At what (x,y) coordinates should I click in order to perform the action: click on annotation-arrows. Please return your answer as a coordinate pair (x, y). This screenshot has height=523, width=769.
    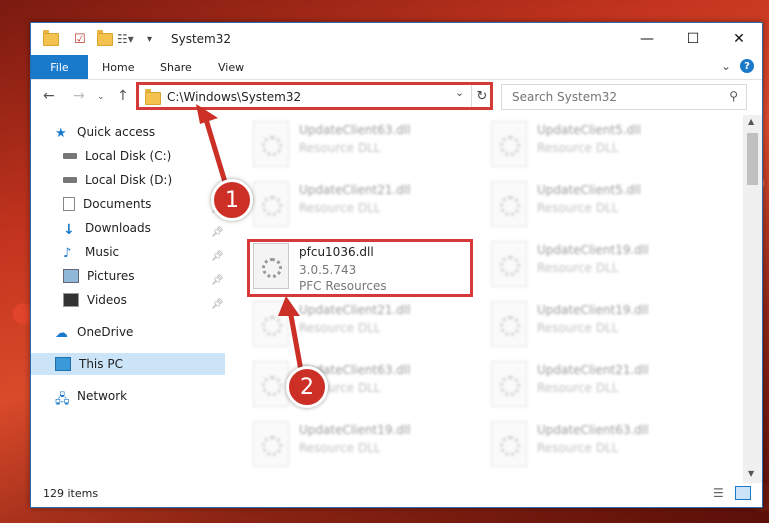
    Looking at the image, I should click on (250, 240).